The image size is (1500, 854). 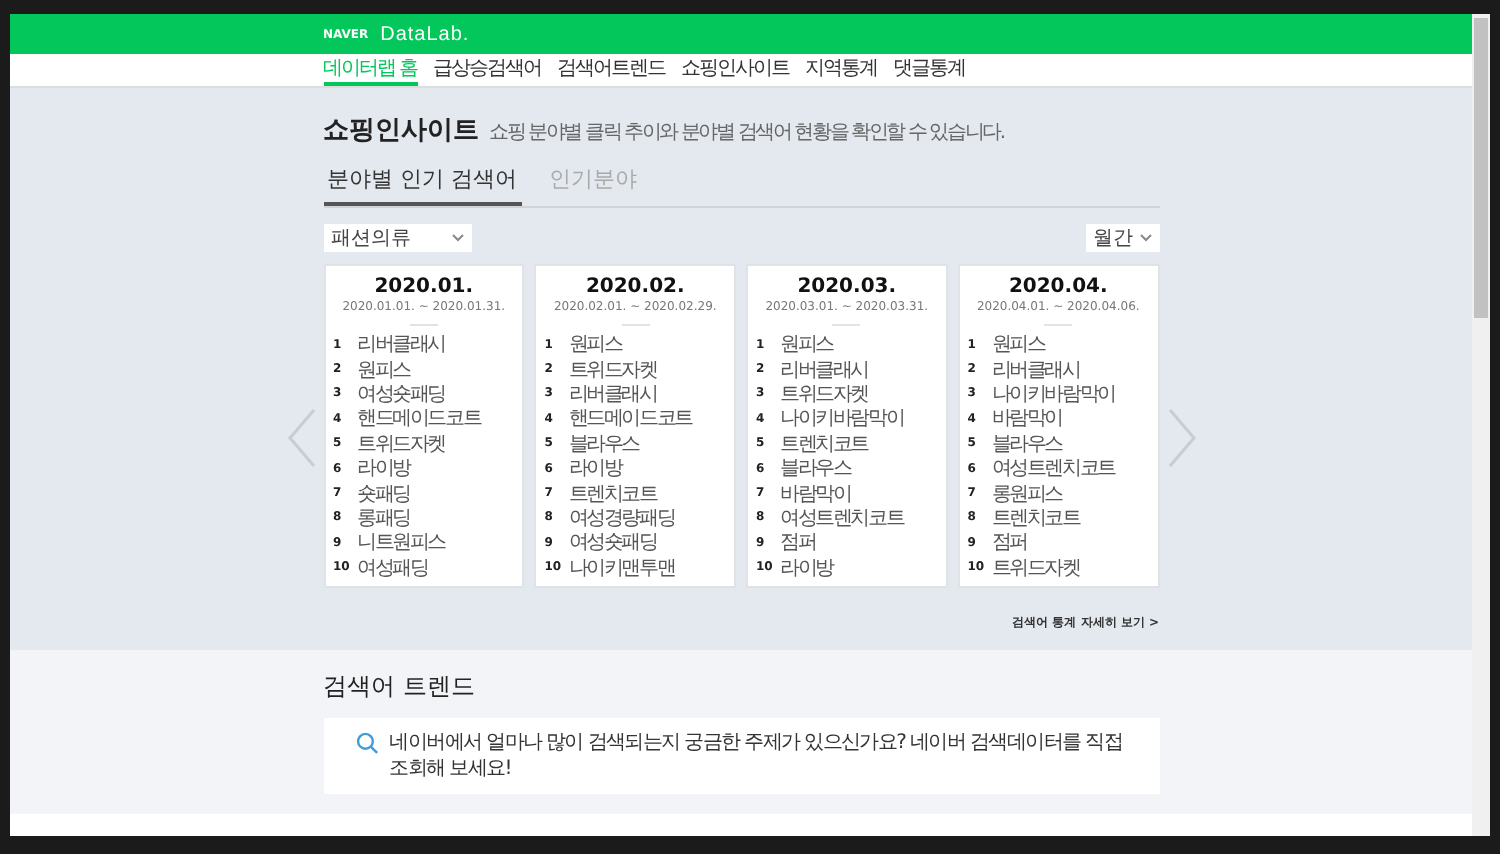 What do you see at coordinates (1026, 493) in the screenshot?
I see `keyword-link: 롱원피스` at bounding box center [1026, 493].